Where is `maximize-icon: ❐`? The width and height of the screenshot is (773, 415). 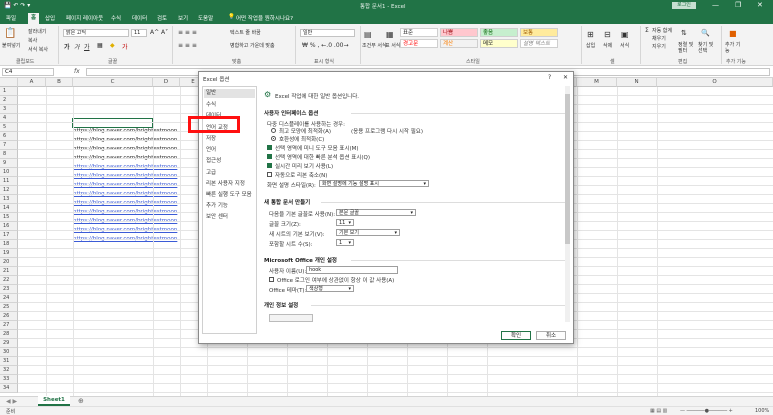
maximize-icon: ❐ is located at coordinates (738, 5).